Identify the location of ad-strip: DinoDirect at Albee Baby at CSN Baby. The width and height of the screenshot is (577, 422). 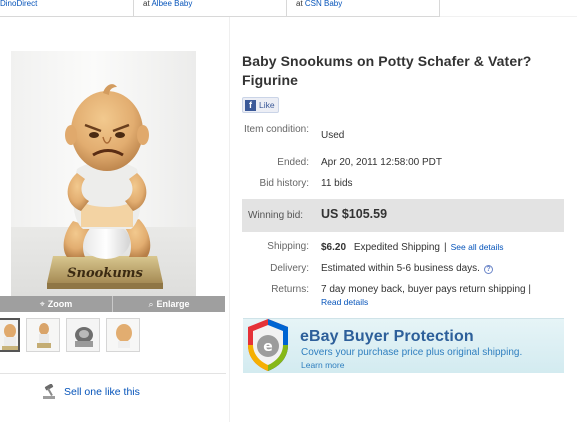
(288, 8).